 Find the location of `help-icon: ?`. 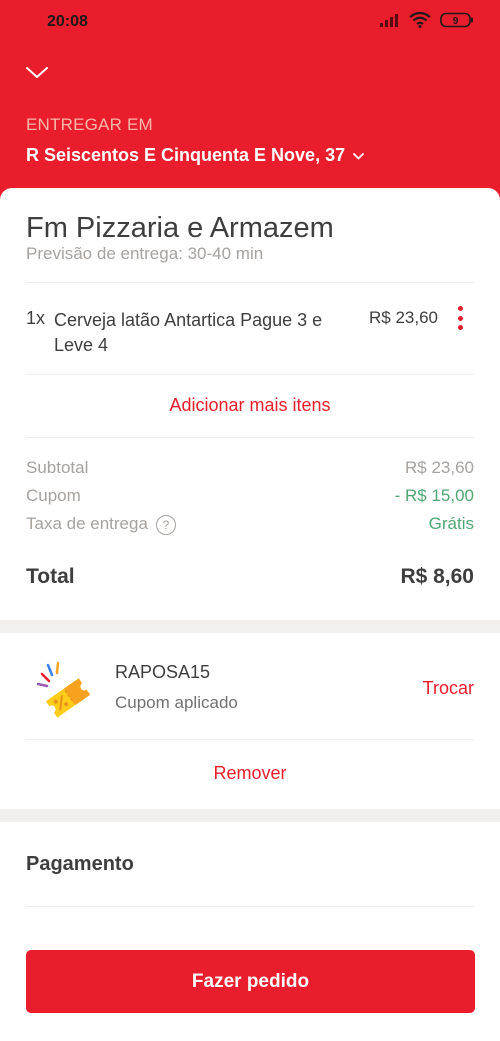

help-icon: ? is located at coordinates (165, 524).